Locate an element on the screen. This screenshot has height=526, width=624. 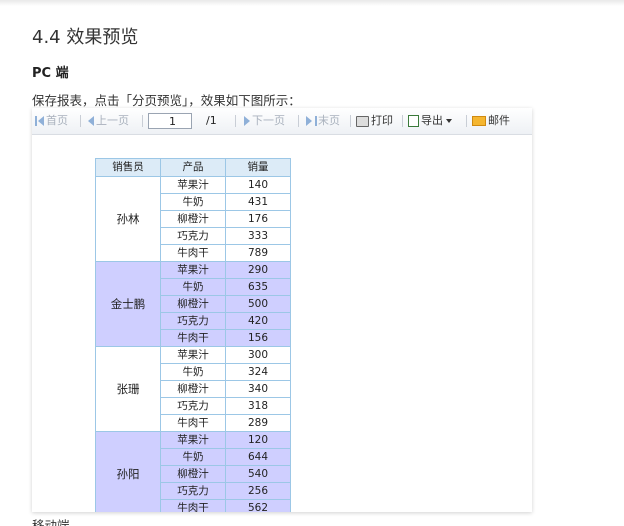
next-page-button: 下一页 is located at coordinates (264, 121).